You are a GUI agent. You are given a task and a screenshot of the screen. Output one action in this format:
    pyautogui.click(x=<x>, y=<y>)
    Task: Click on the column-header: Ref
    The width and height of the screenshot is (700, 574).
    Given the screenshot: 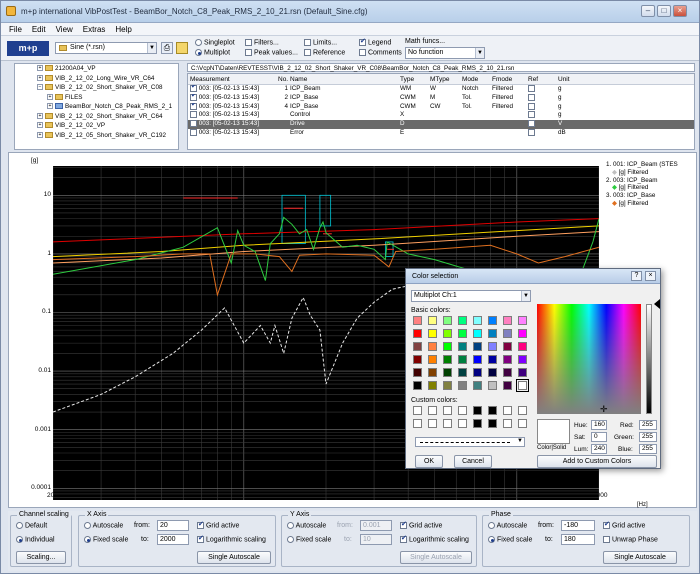 What is the action you would take?
    pyautogui.click(x=541, y=79)
    